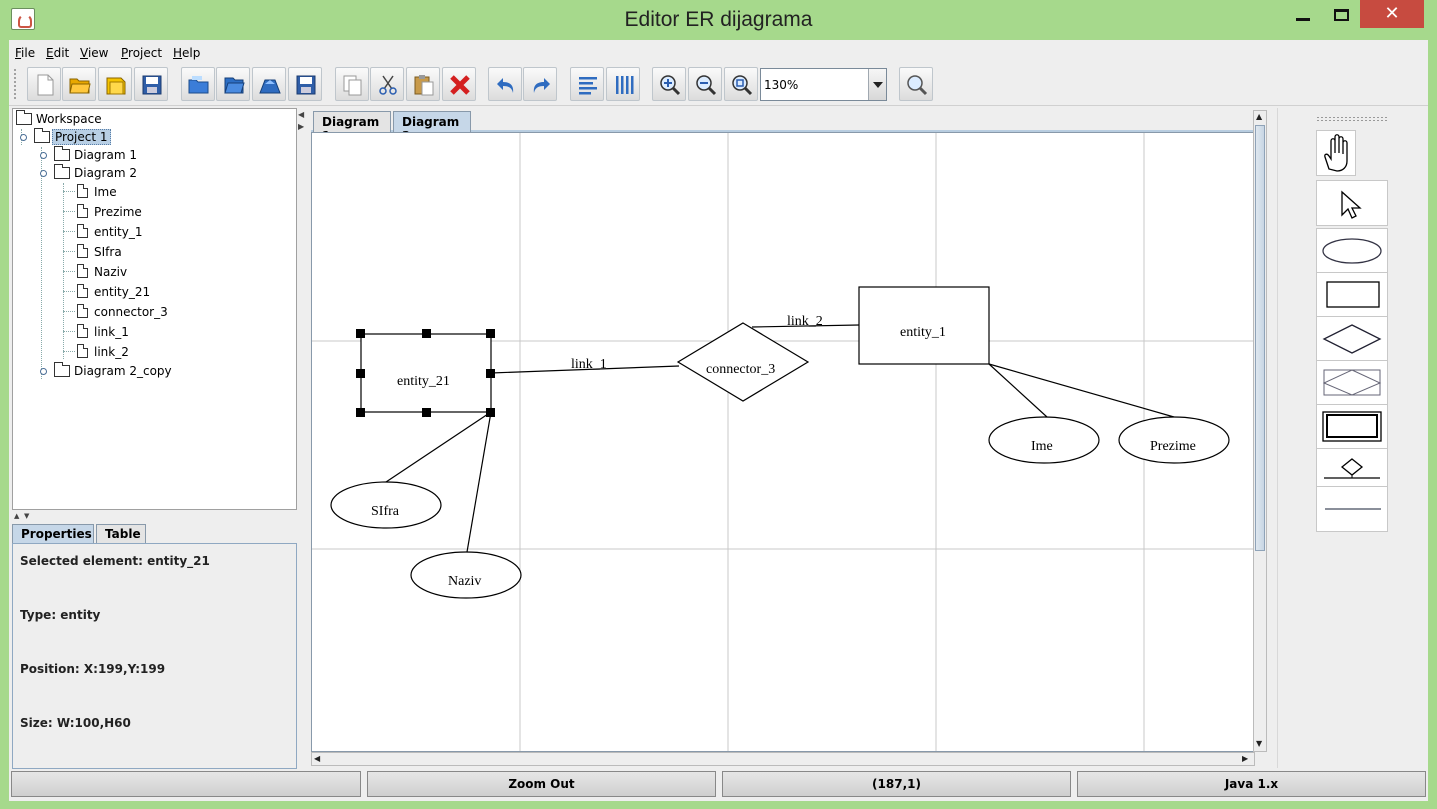 The image size is (1437, 809). Describe the element at coordinates (94, 53) in the screenshot. I see `menu-view: View` at that location.